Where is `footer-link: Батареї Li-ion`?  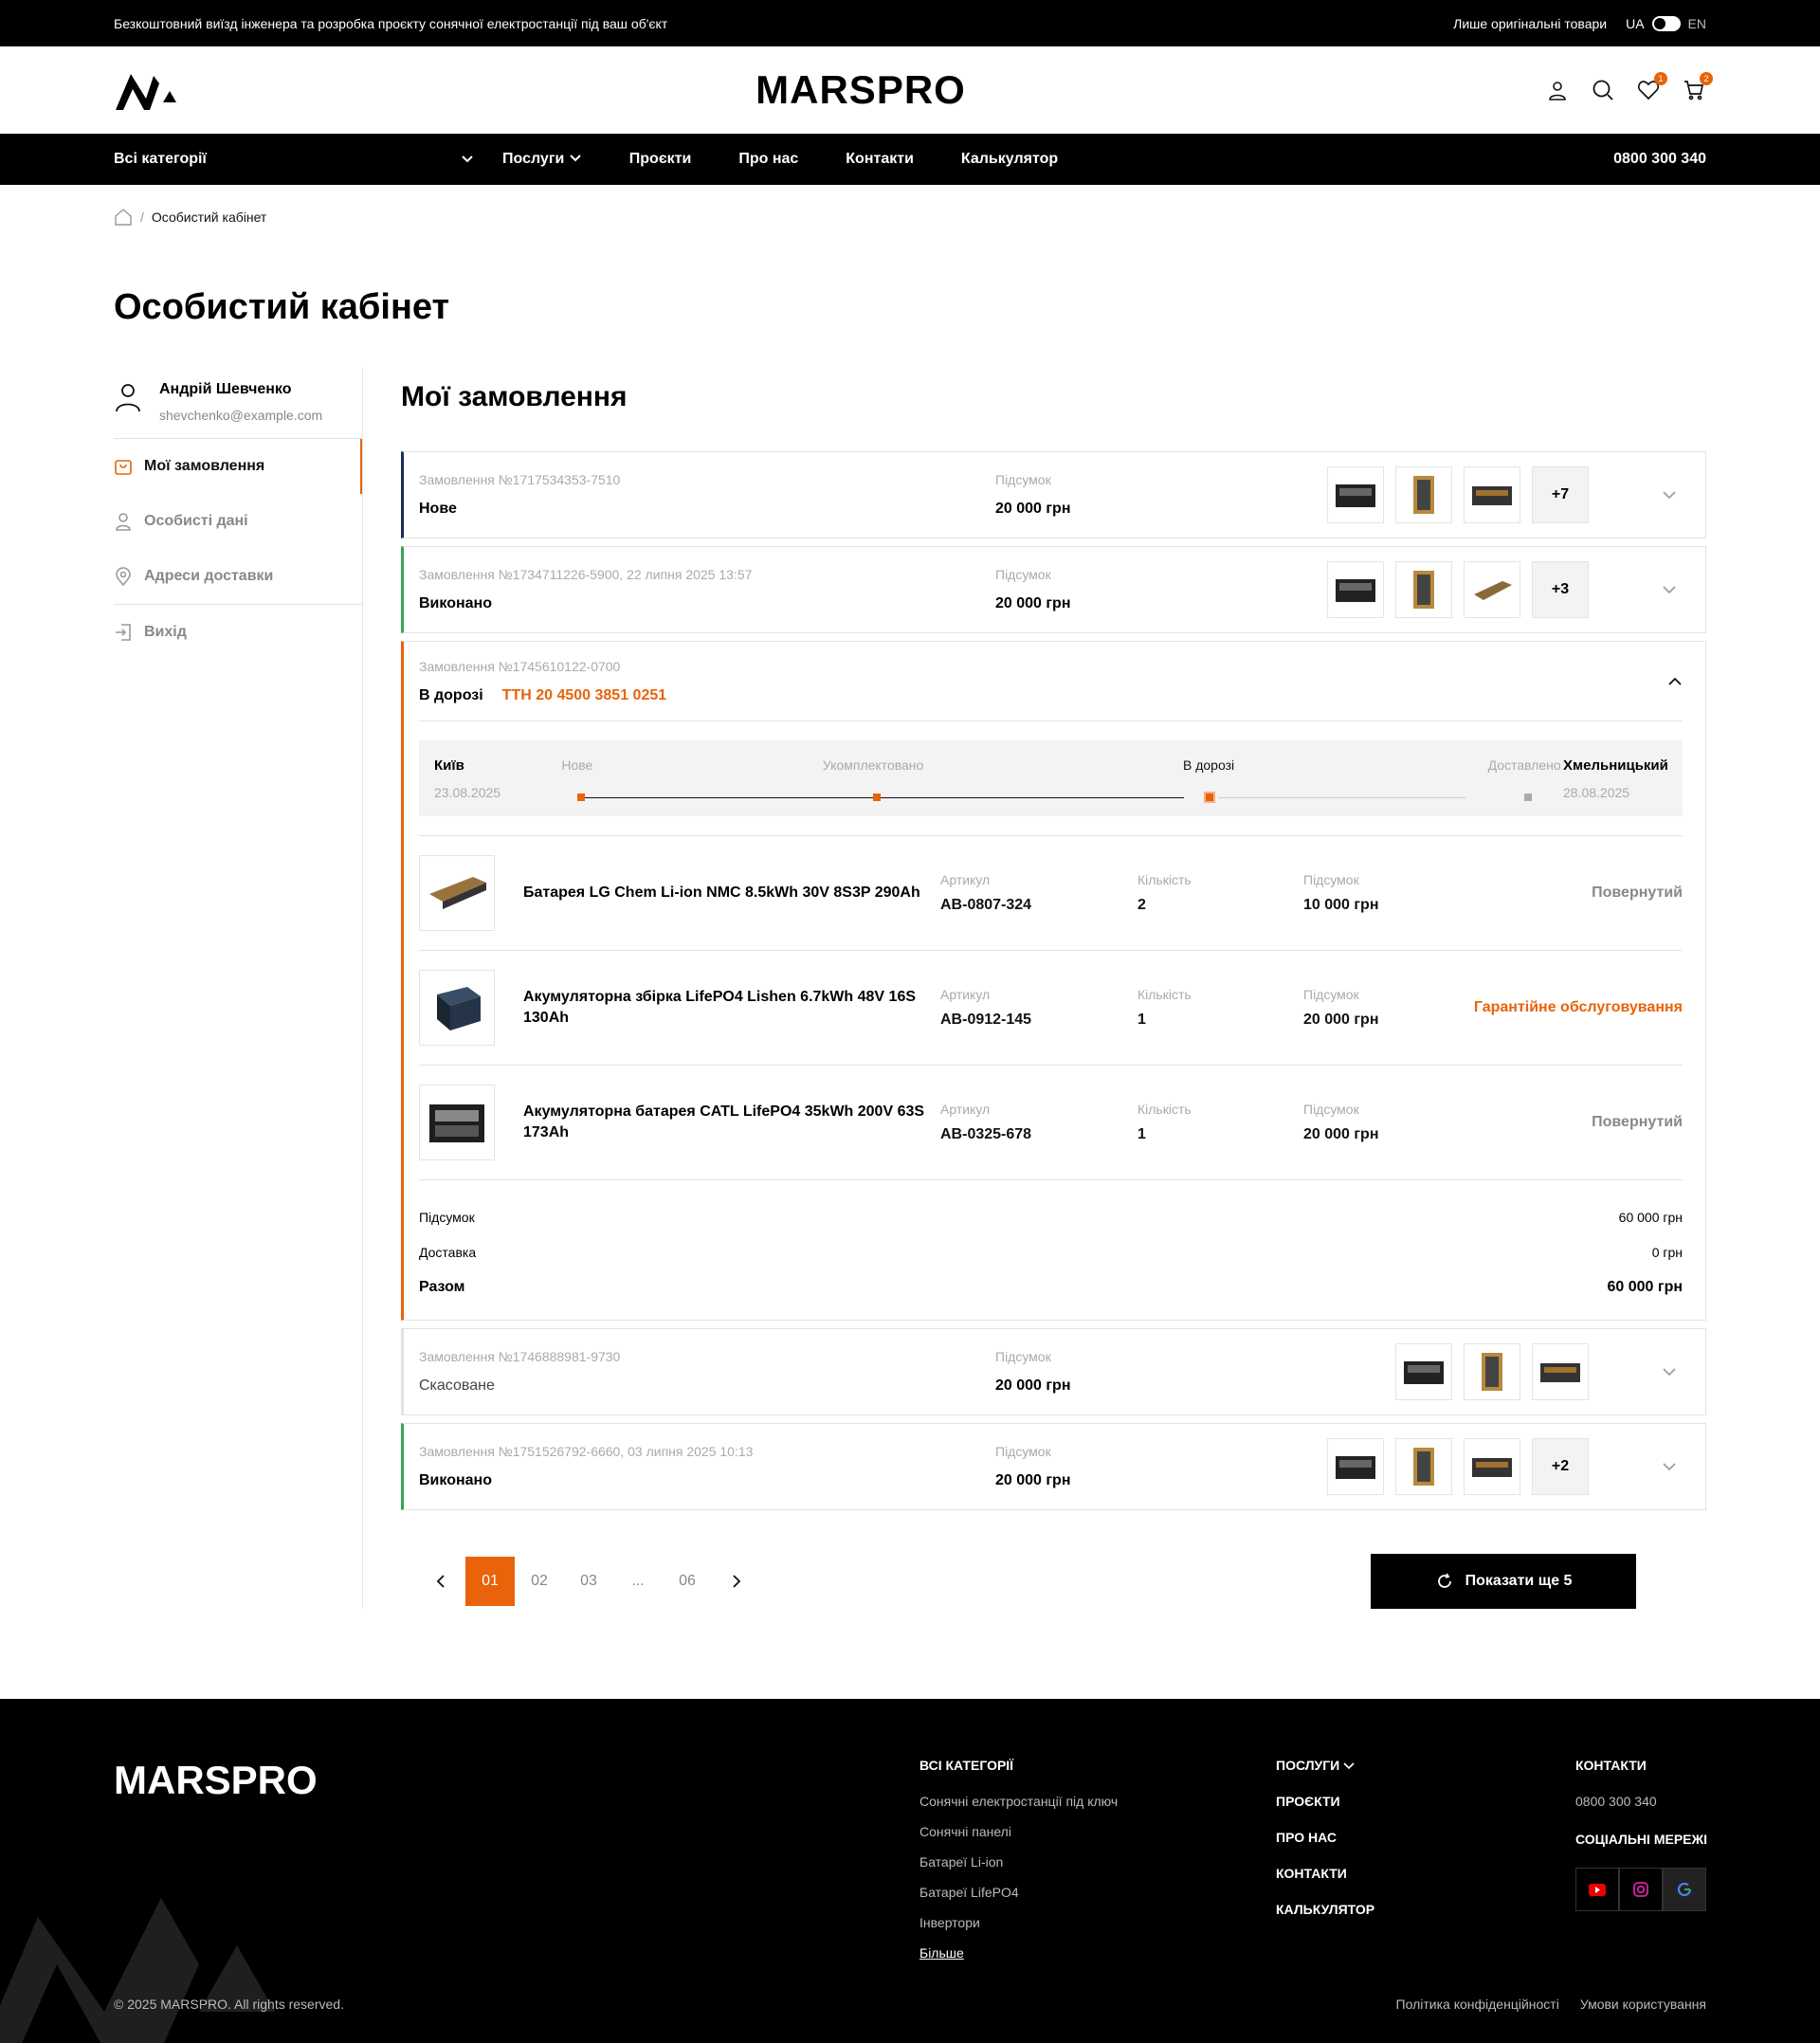
footer-link: Батареї Li-ion is located at coordinates (1019, 1862).